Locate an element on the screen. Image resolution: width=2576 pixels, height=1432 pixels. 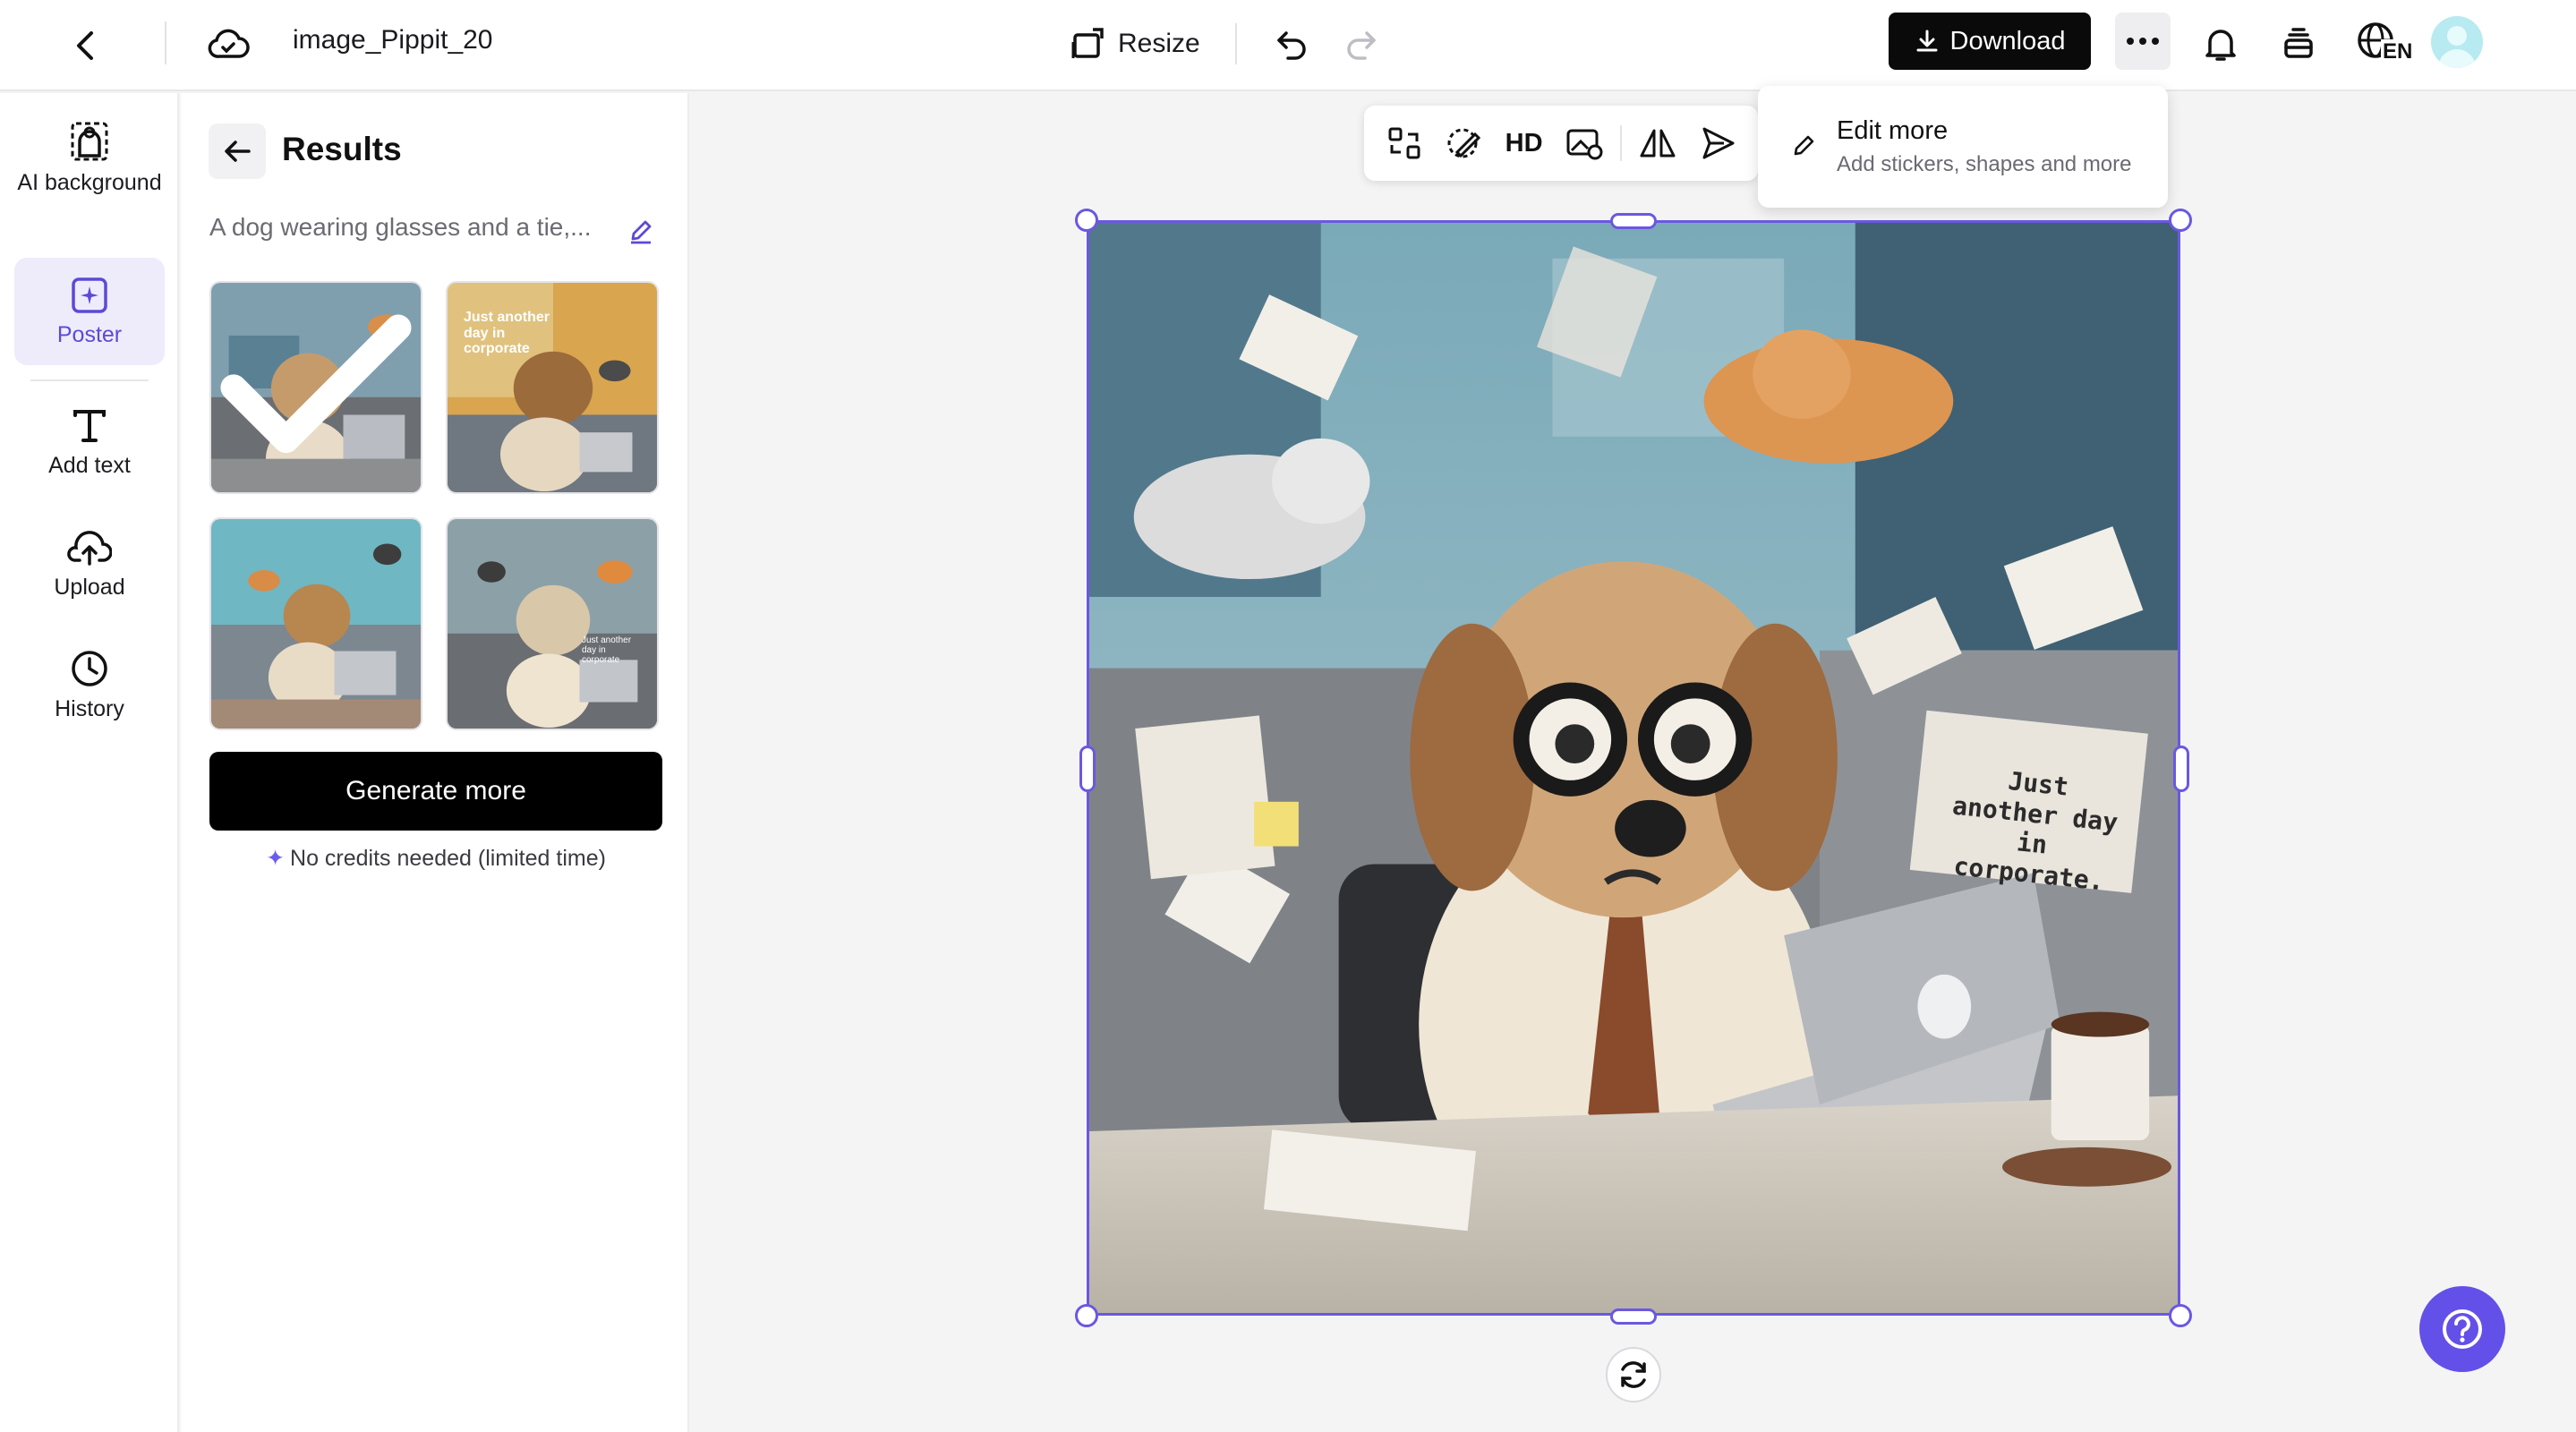
sign-text: Just another day in corporate. is located at coordinates (2035, 831).